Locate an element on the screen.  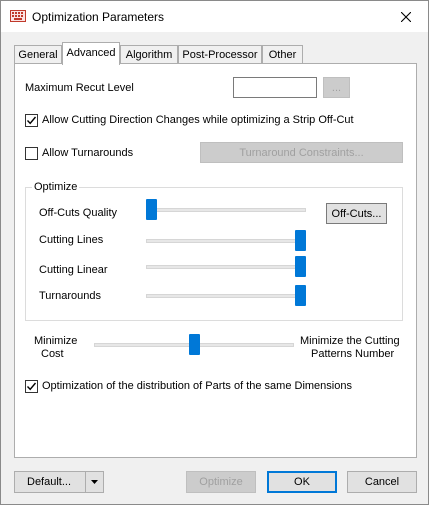
ok-button: OK is located at coordinates (302, 482).